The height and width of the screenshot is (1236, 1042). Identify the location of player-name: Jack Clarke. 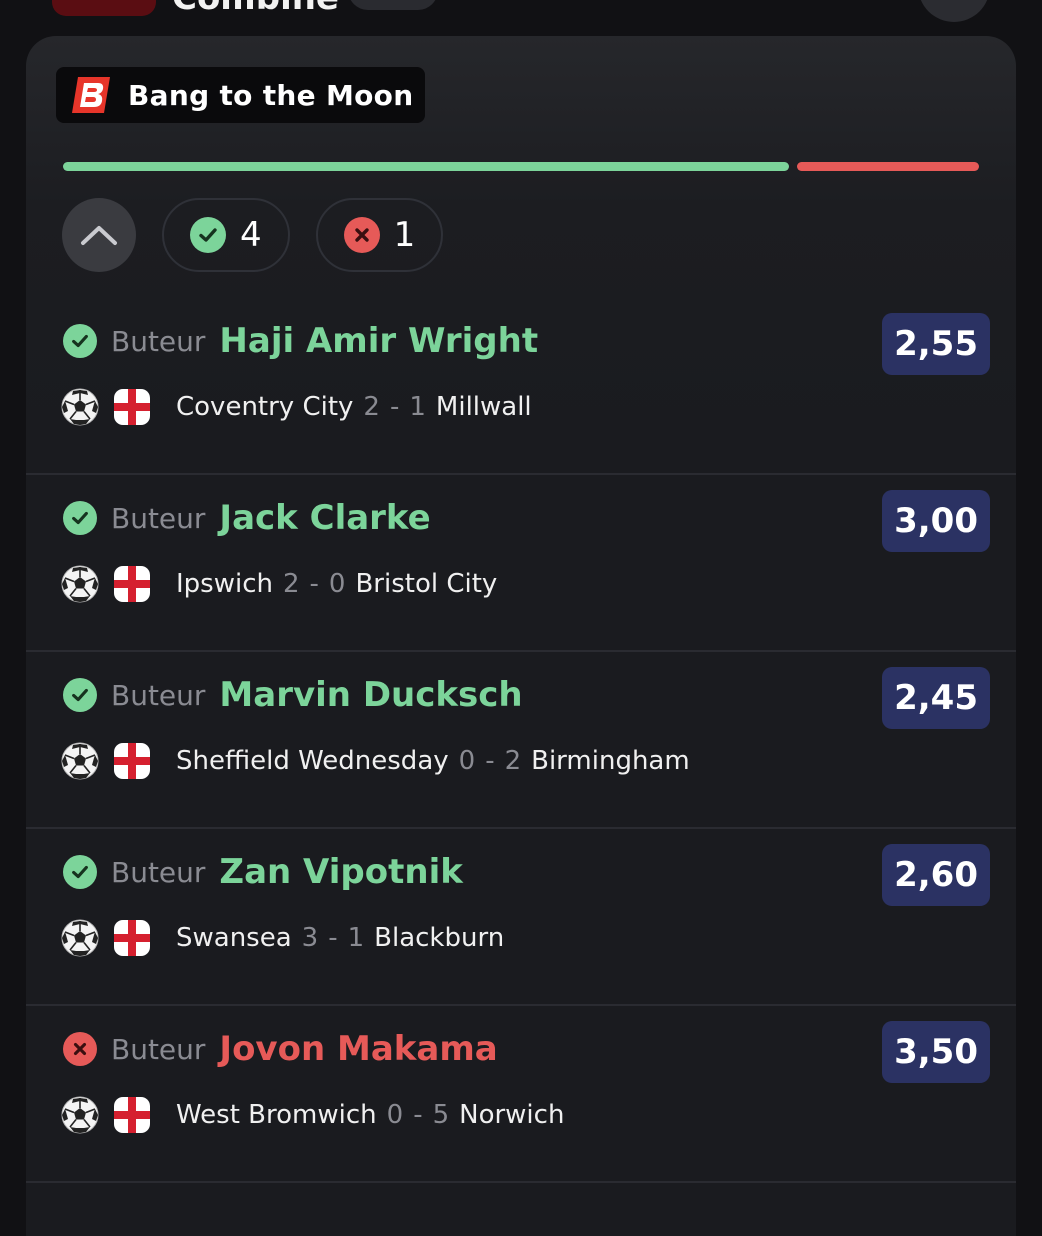
(325, 518).